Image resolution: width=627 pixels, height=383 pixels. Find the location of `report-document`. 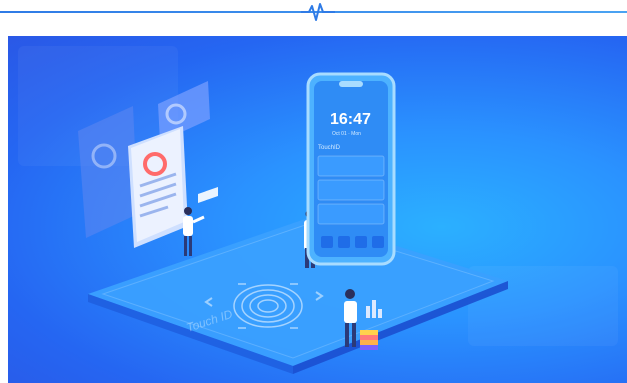

report-document is located at coordinates (158, 187).